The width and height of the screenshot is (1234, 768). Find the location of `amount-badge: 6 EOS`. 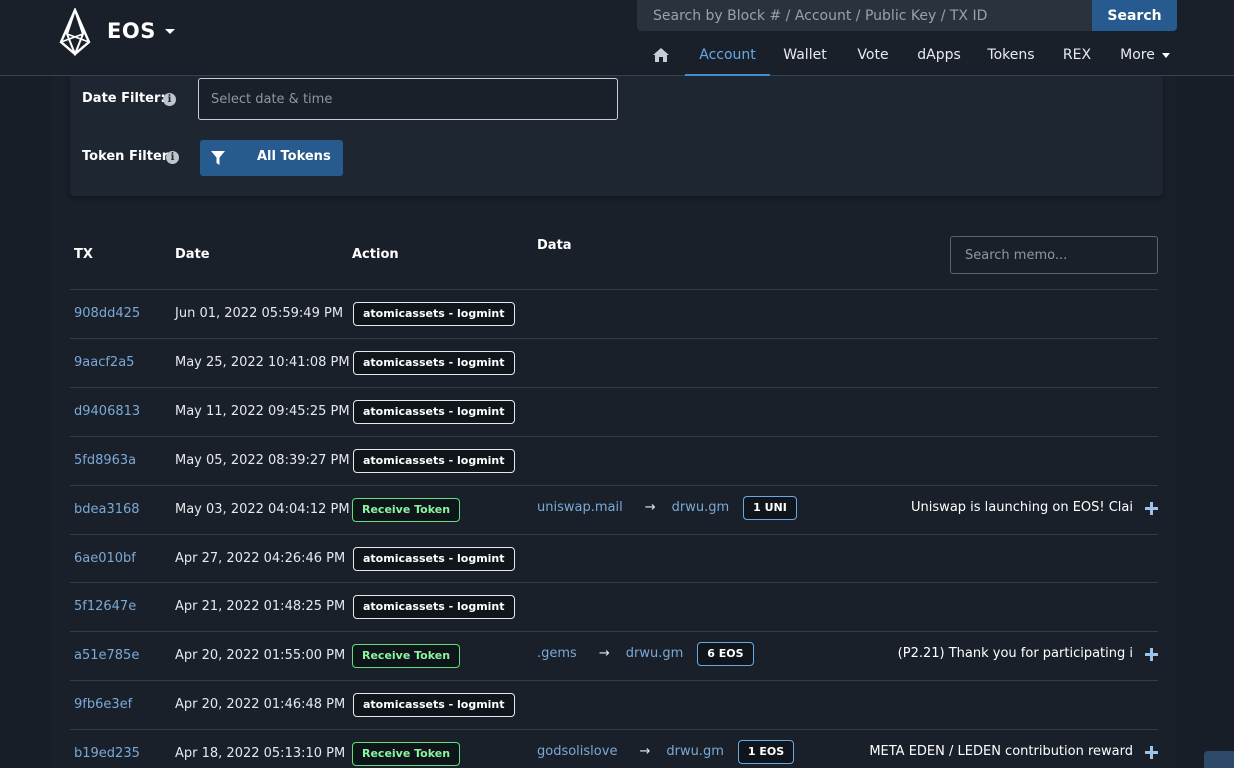

amount-badge: 6 EOS is located at coordinates (725, 654).